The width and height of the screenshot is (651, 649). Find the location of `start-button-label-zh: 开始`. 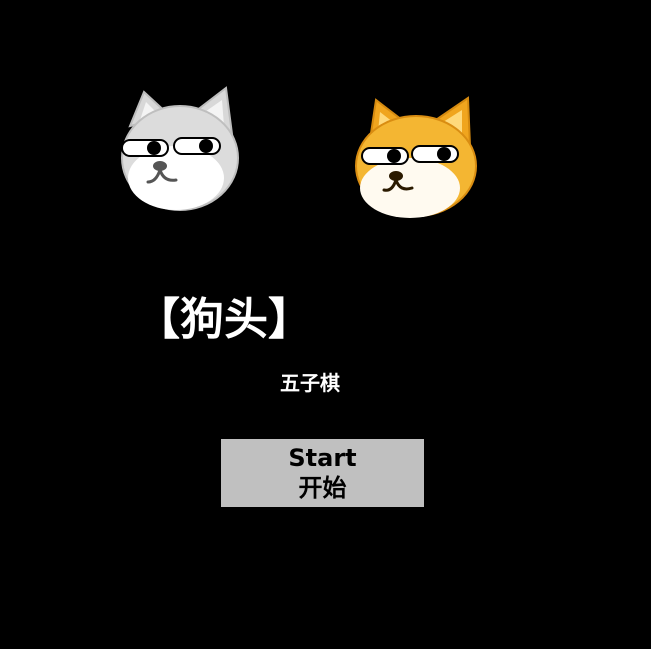

start-button-label-zh: 开始 is located at coordinates (322, 488).